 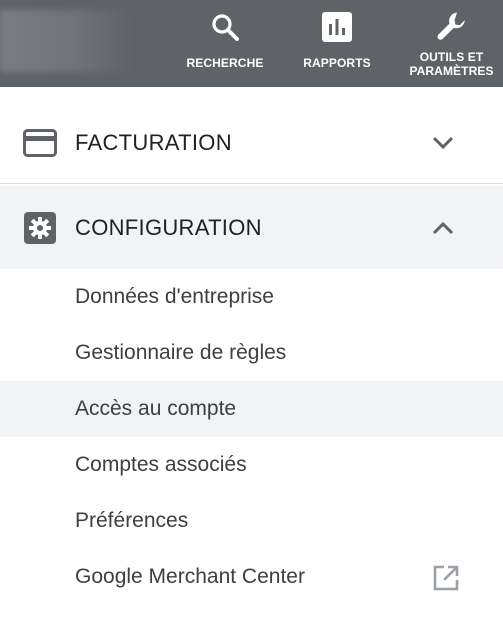 What do you see at coordinates (181, 352) in the screenshot?
I see `menu-item-label: Gestionnaire de règles` at bounding box center [181, 352].